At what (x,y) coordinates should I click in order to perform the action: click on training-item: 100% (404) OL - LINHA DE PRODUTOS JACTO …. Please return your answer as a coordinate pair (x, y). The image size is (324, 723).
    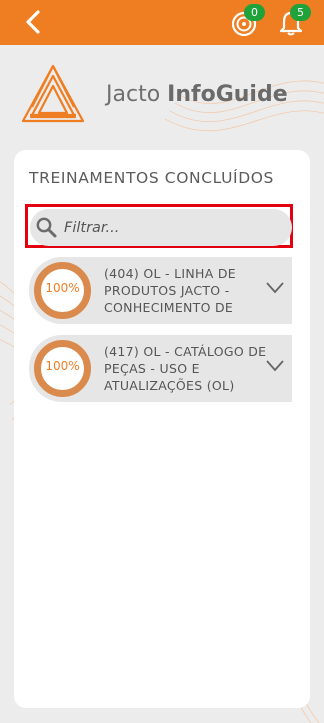
    Looking at the image, I should click on (160, 290).